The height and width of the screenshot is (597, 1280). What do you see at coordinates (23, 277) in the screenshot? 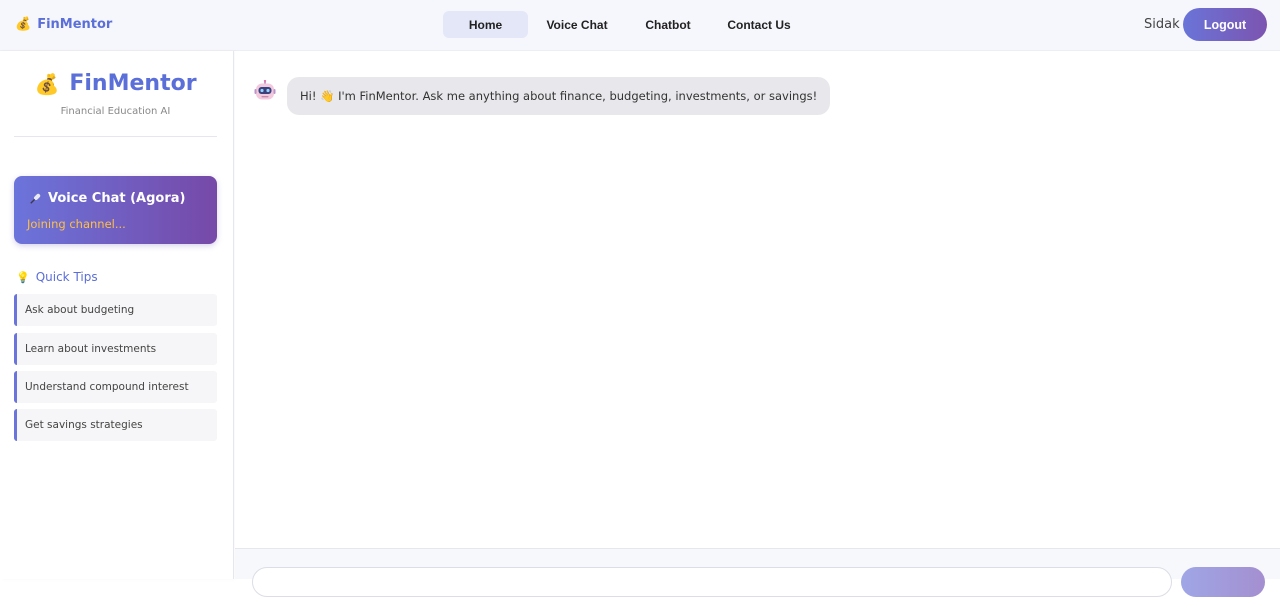
I see `lightbulb-icon: 💡` at bounding box center [23, 277].